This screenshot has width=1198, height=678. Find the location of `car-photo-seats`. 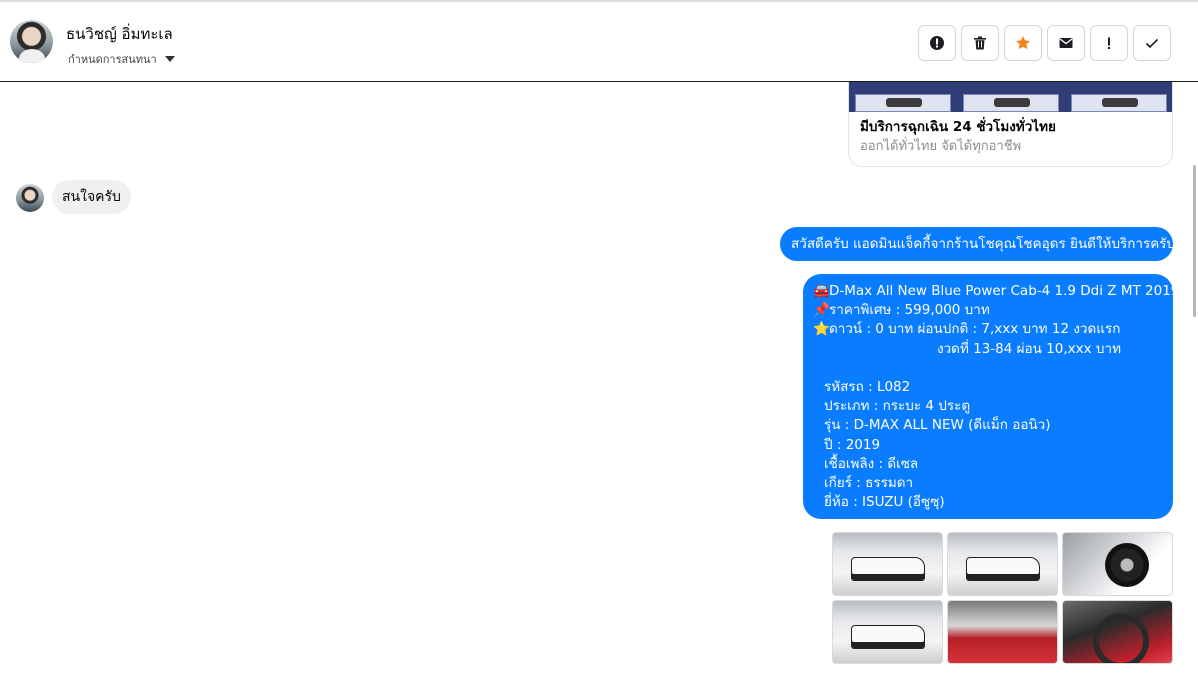

car-photo-seats is located at coordinates (1002, 632).